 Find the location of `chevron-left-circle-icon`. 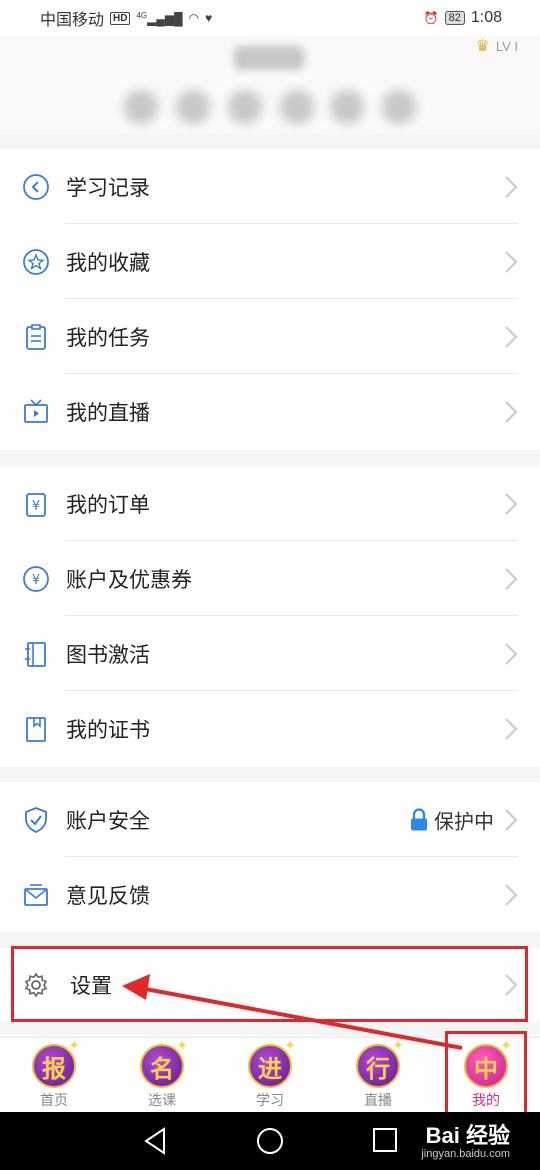

chevron-left-circle-icon is located at coordinates (36, 187).